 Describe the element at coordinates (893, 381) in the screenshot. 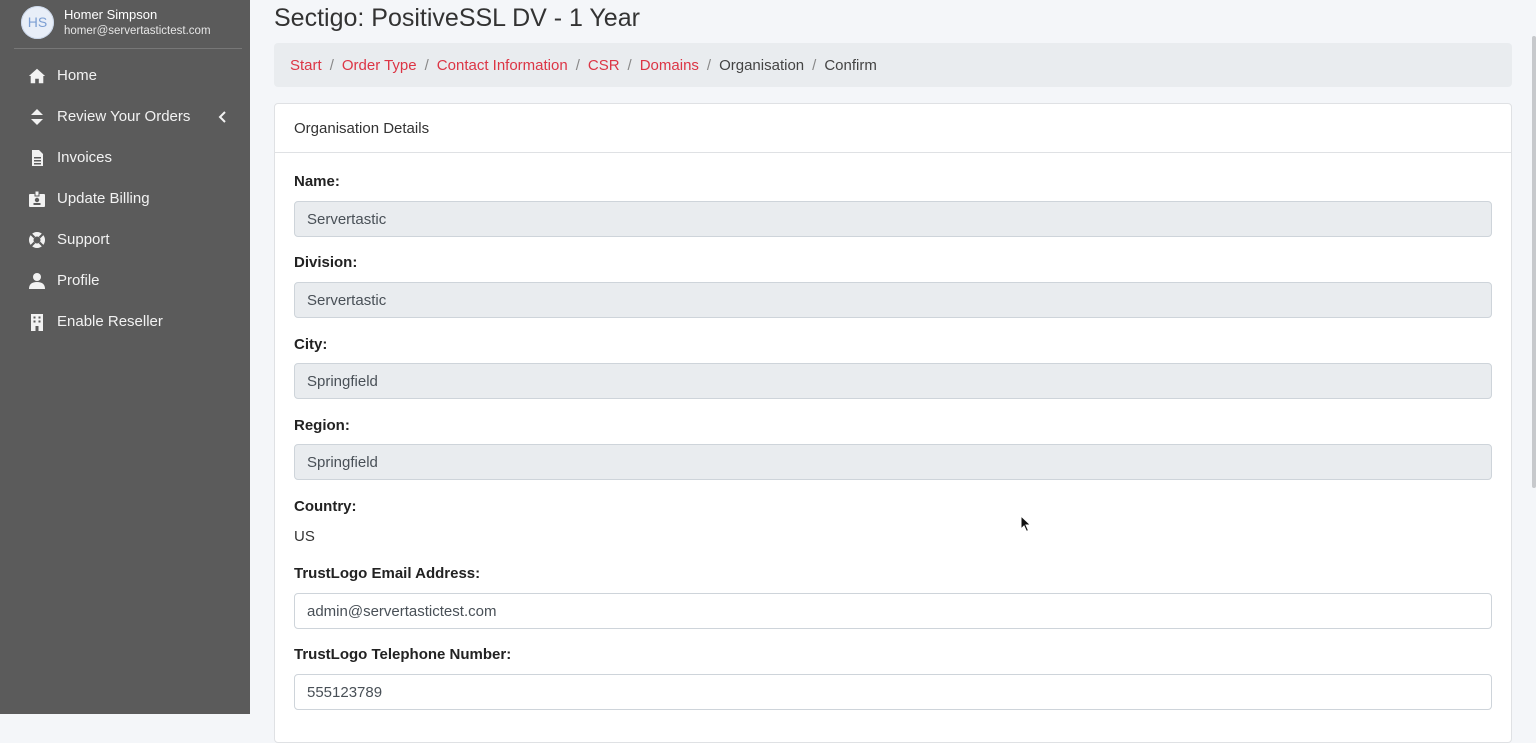

I see `city-field: Springfield` at that location.